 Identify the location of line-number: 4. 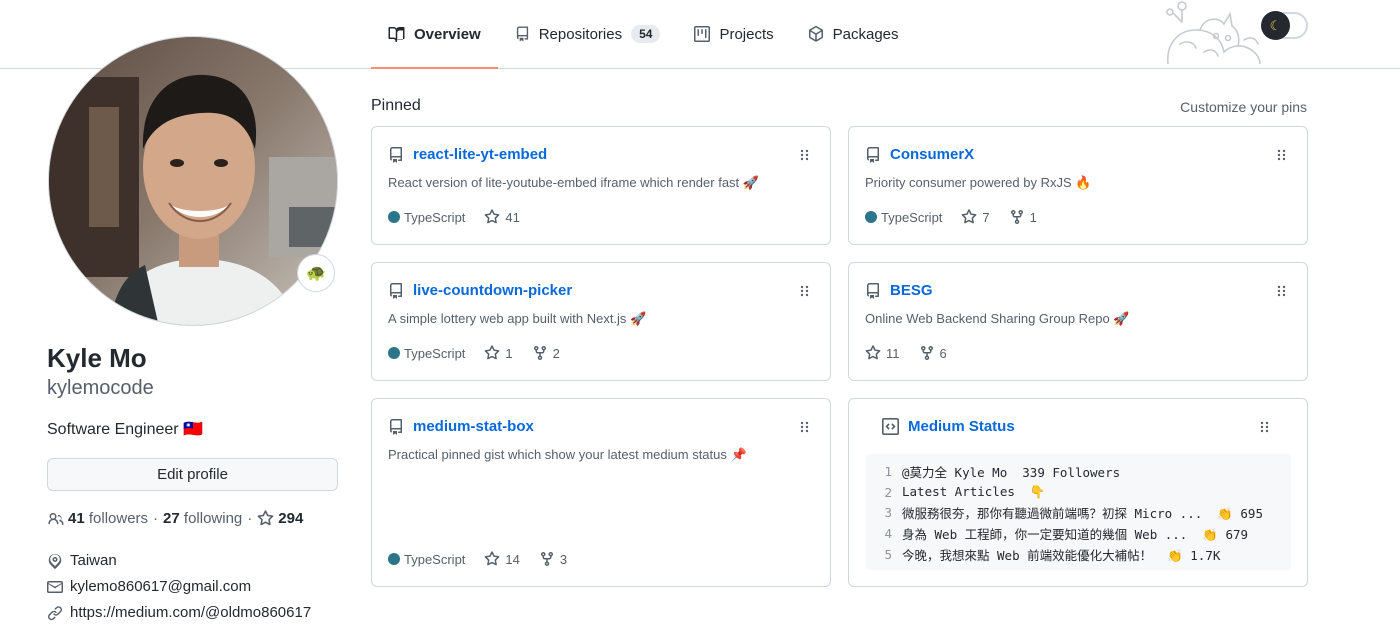
(888, 534).